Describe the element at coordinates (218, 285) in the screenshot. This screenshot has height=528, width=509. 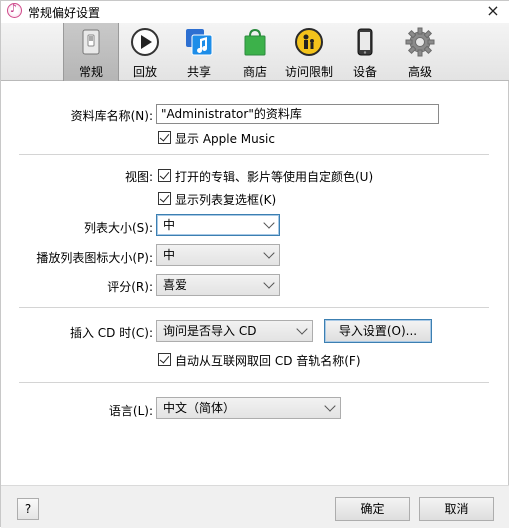
I see `rating-select: 喜爱` at that location.